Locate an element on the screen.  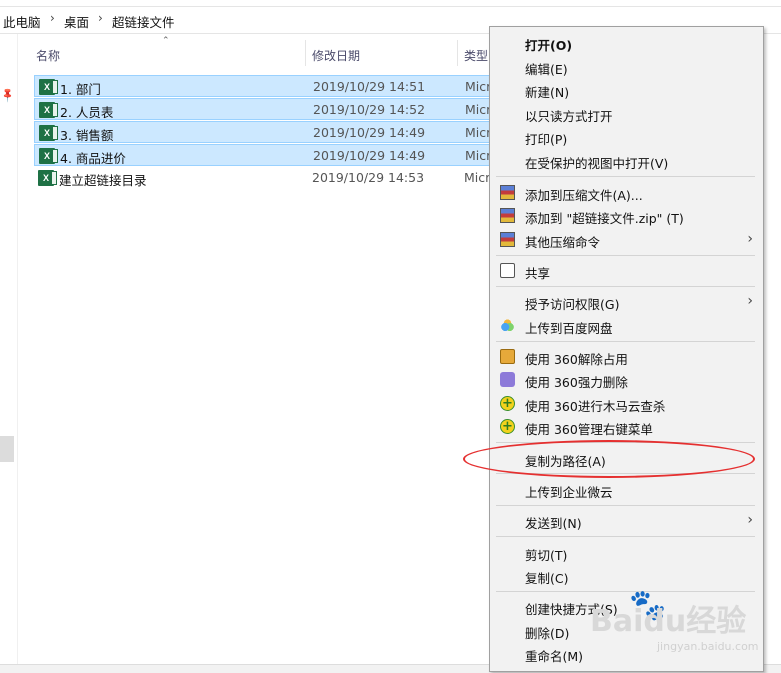
pin-icon: 📌 is located at coordinates (8, 95).